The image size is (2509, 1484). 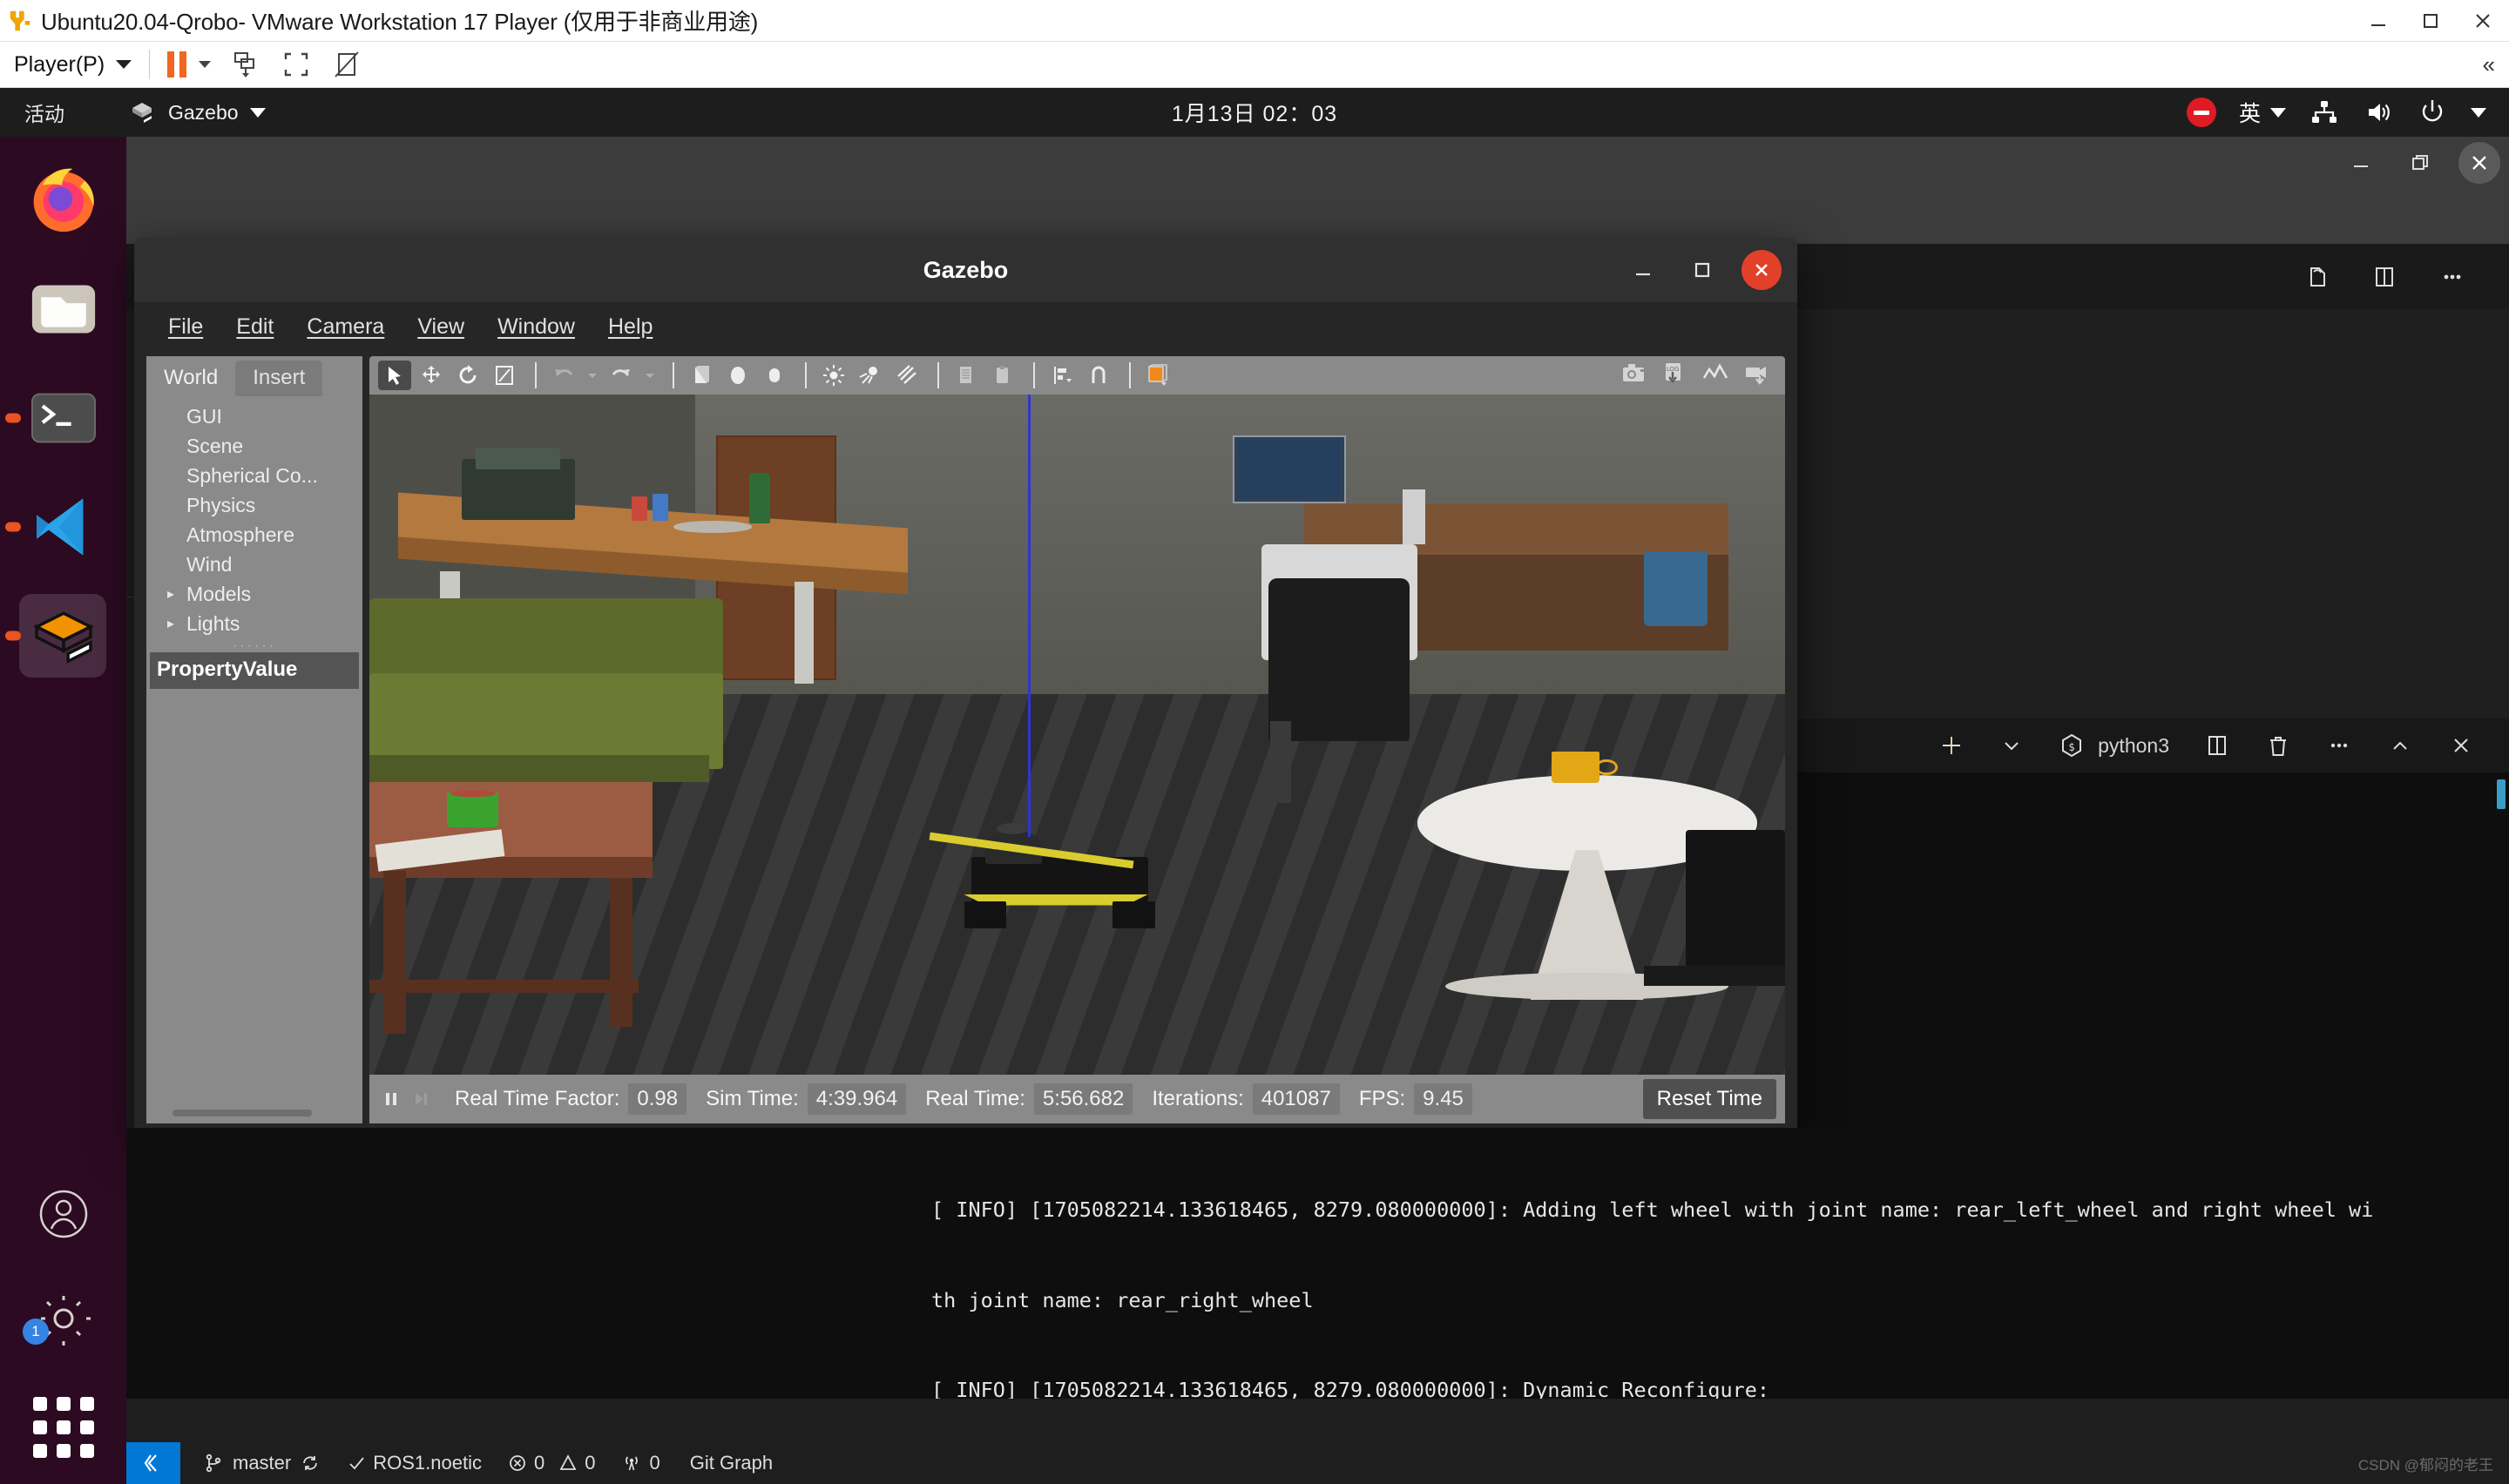 I want to click on align-icon, so click(x=1062, y=375).